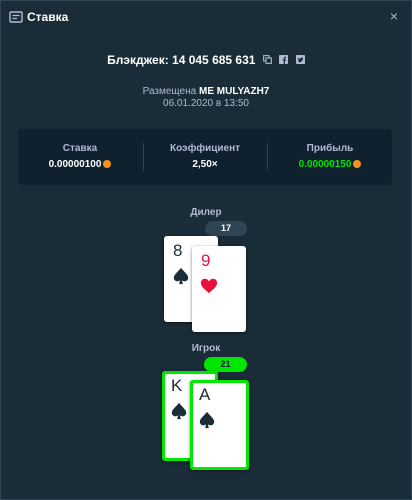 This screenshot has height=500, width=412. I want to click on multiplier-label: Коэффициент, so click(205, 148).